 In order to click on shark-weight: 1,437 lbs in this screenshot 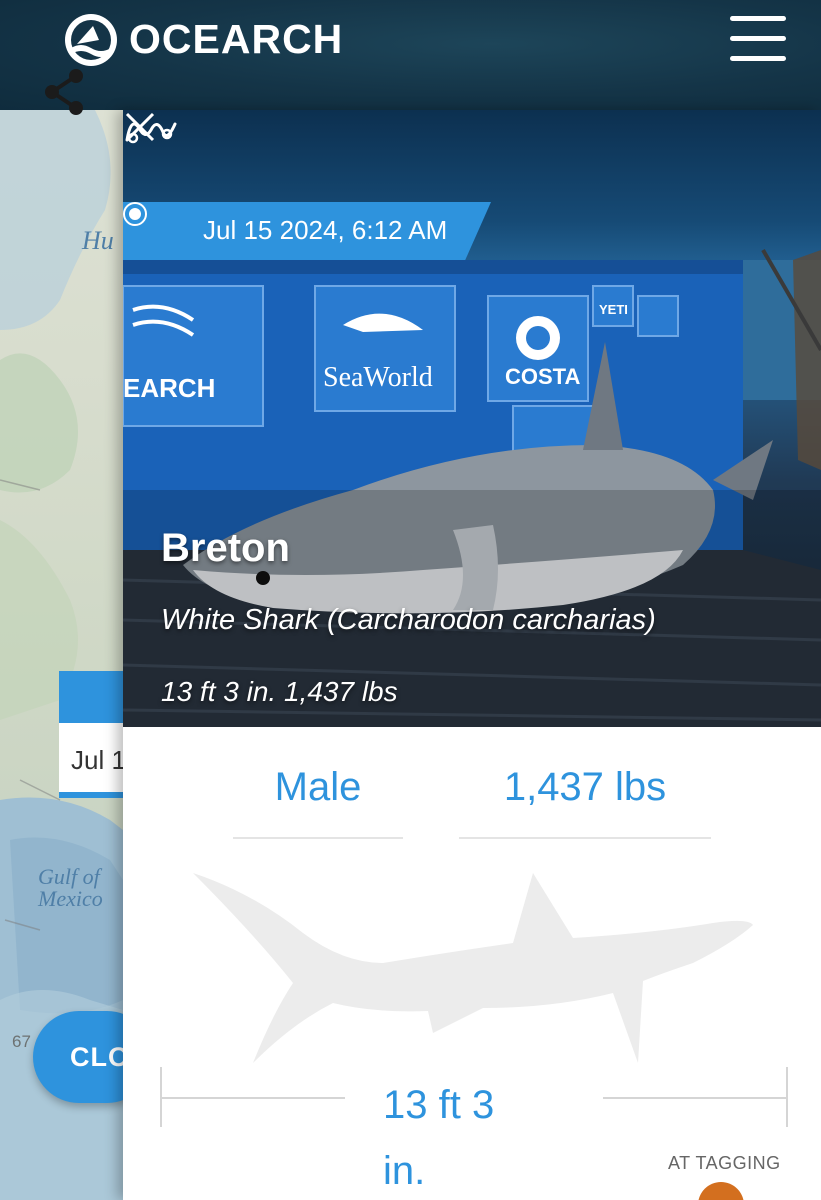, I will do `click(585, 787)`.